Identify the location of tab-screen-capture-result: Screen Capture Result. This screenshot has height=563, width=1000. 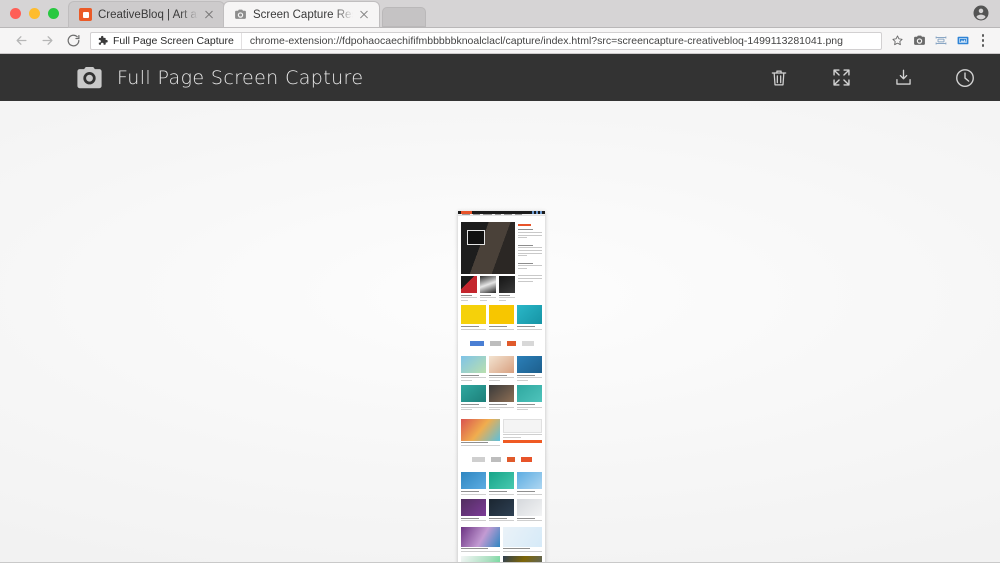
(301, 14).